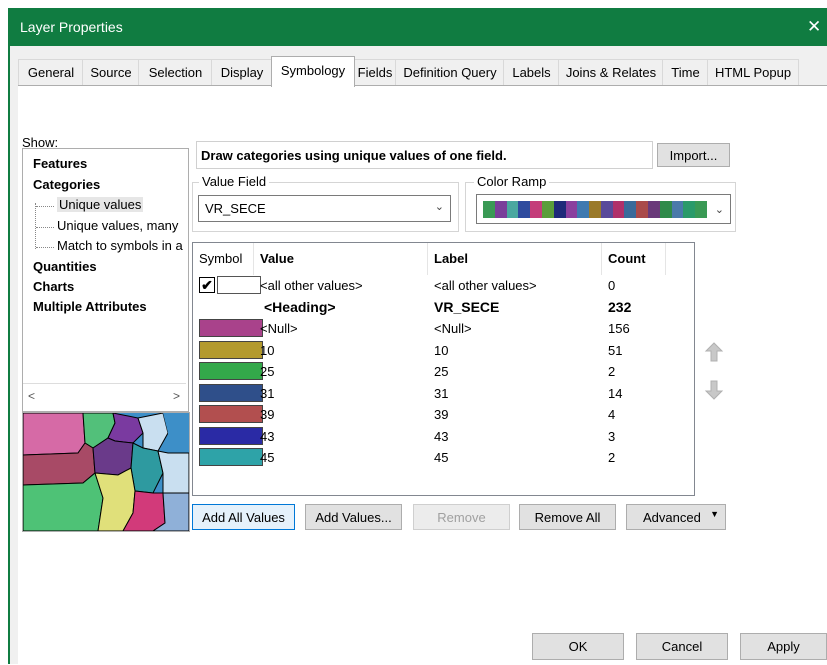 The width and height of the screenshot is (827, 665). What do you see at coordinates (267, 436) in the screenshot?
I see `cell-value: 43` at bounding box center [267, 436].